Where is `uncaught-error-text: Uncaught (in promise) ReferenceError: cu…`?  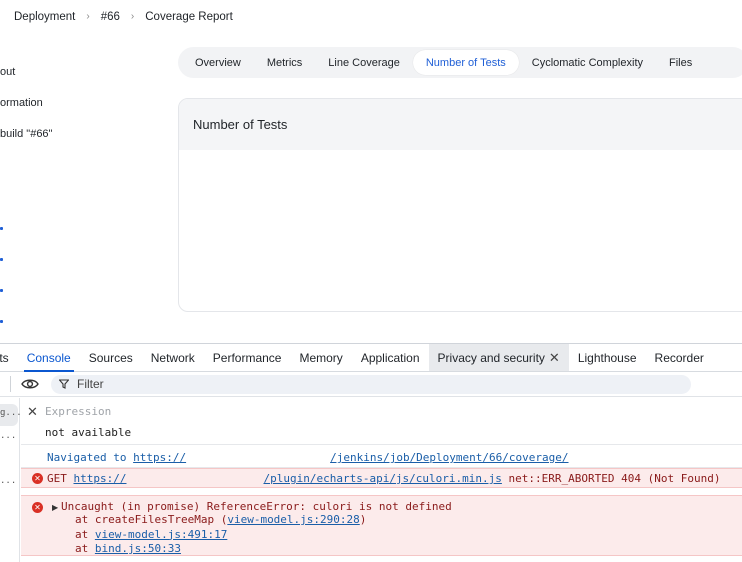 uncaught-error-text: Uncaught (in promise) ReferenceError: cu… is located at coordinates (256, 506).